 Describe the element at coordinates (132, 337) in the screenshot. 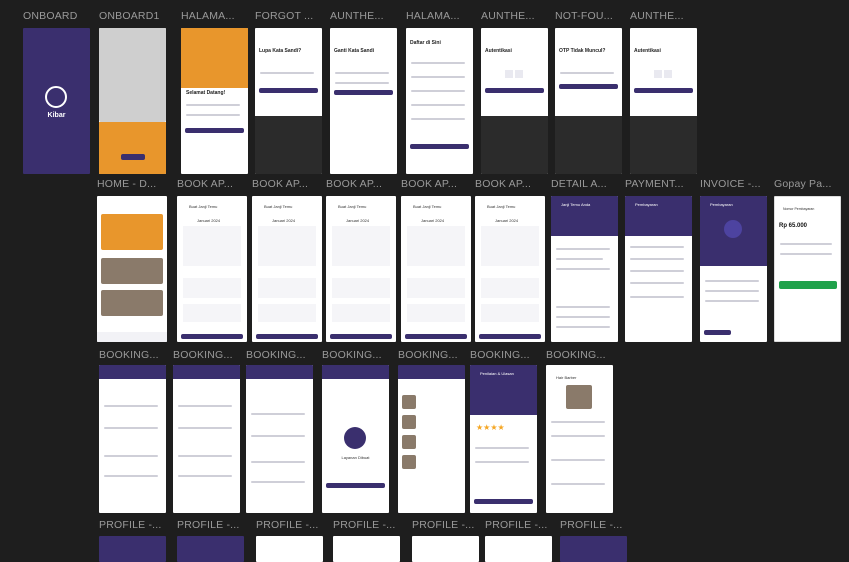

I see `home-bottom-nav` at that location.